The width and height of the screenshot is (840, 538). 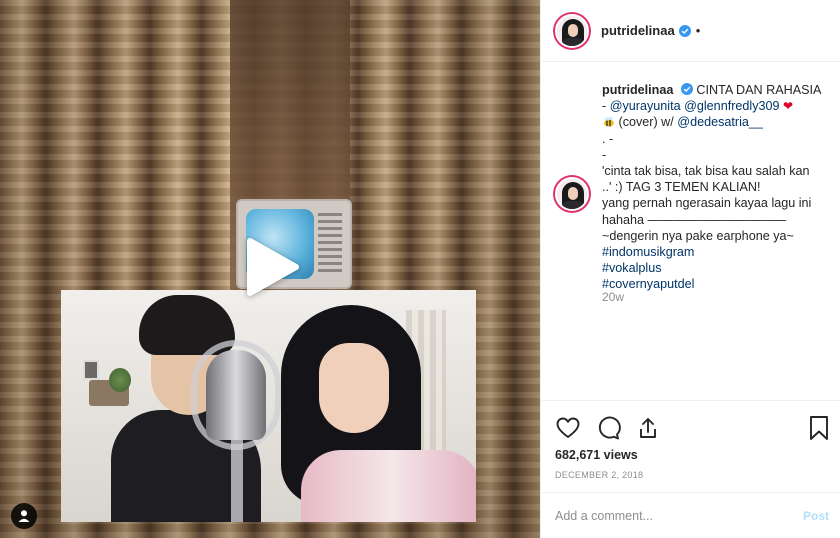 I want to click on bookmark-icon, so click(x=819, y=428).